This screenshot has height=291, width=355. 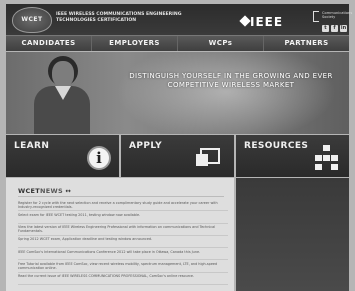 I want to click on tile-apply: APPLY, so click(x=177, y=156).